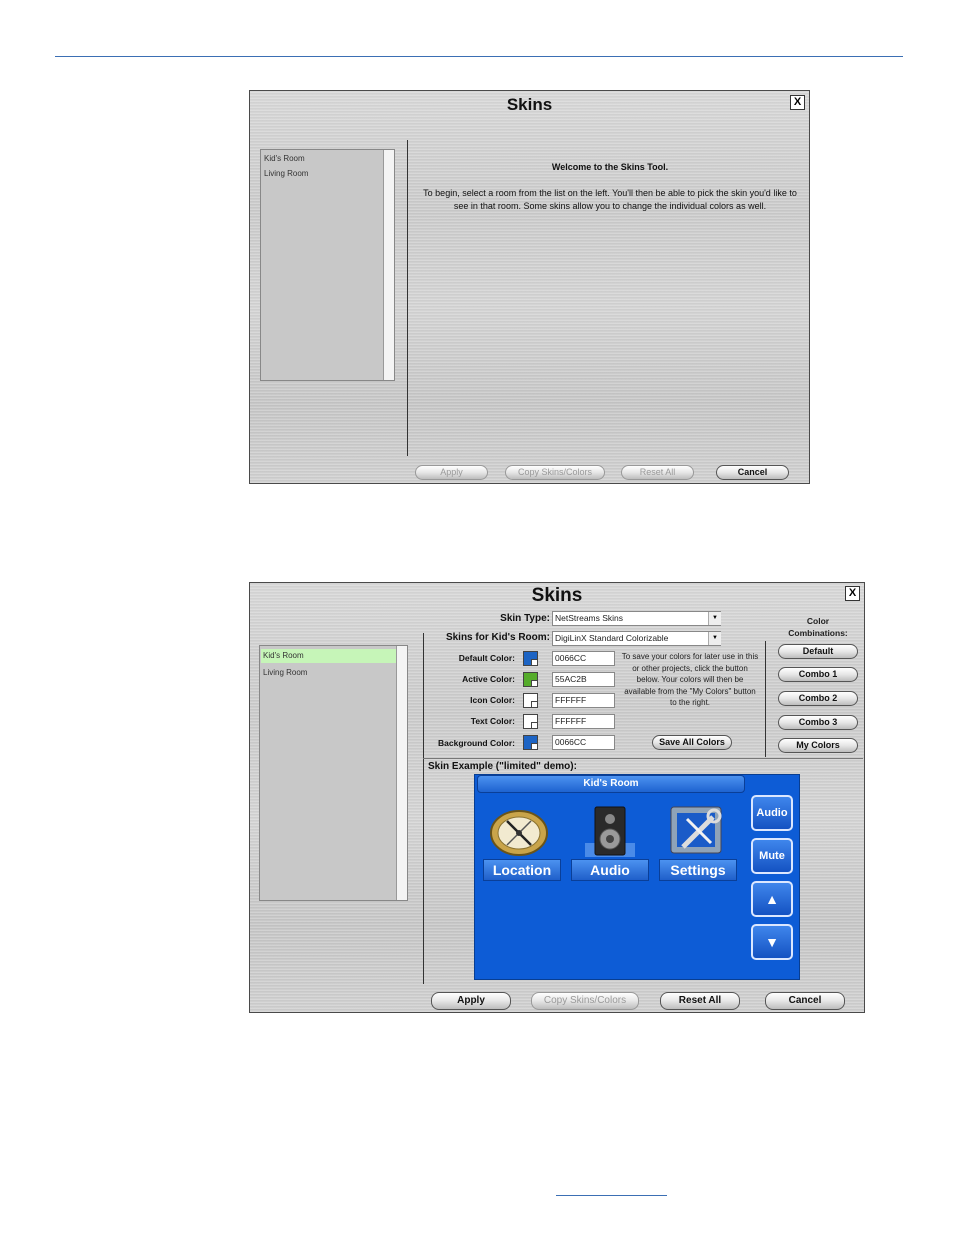  I want to click on text-color-label: Text Color:, so click(492, 721).